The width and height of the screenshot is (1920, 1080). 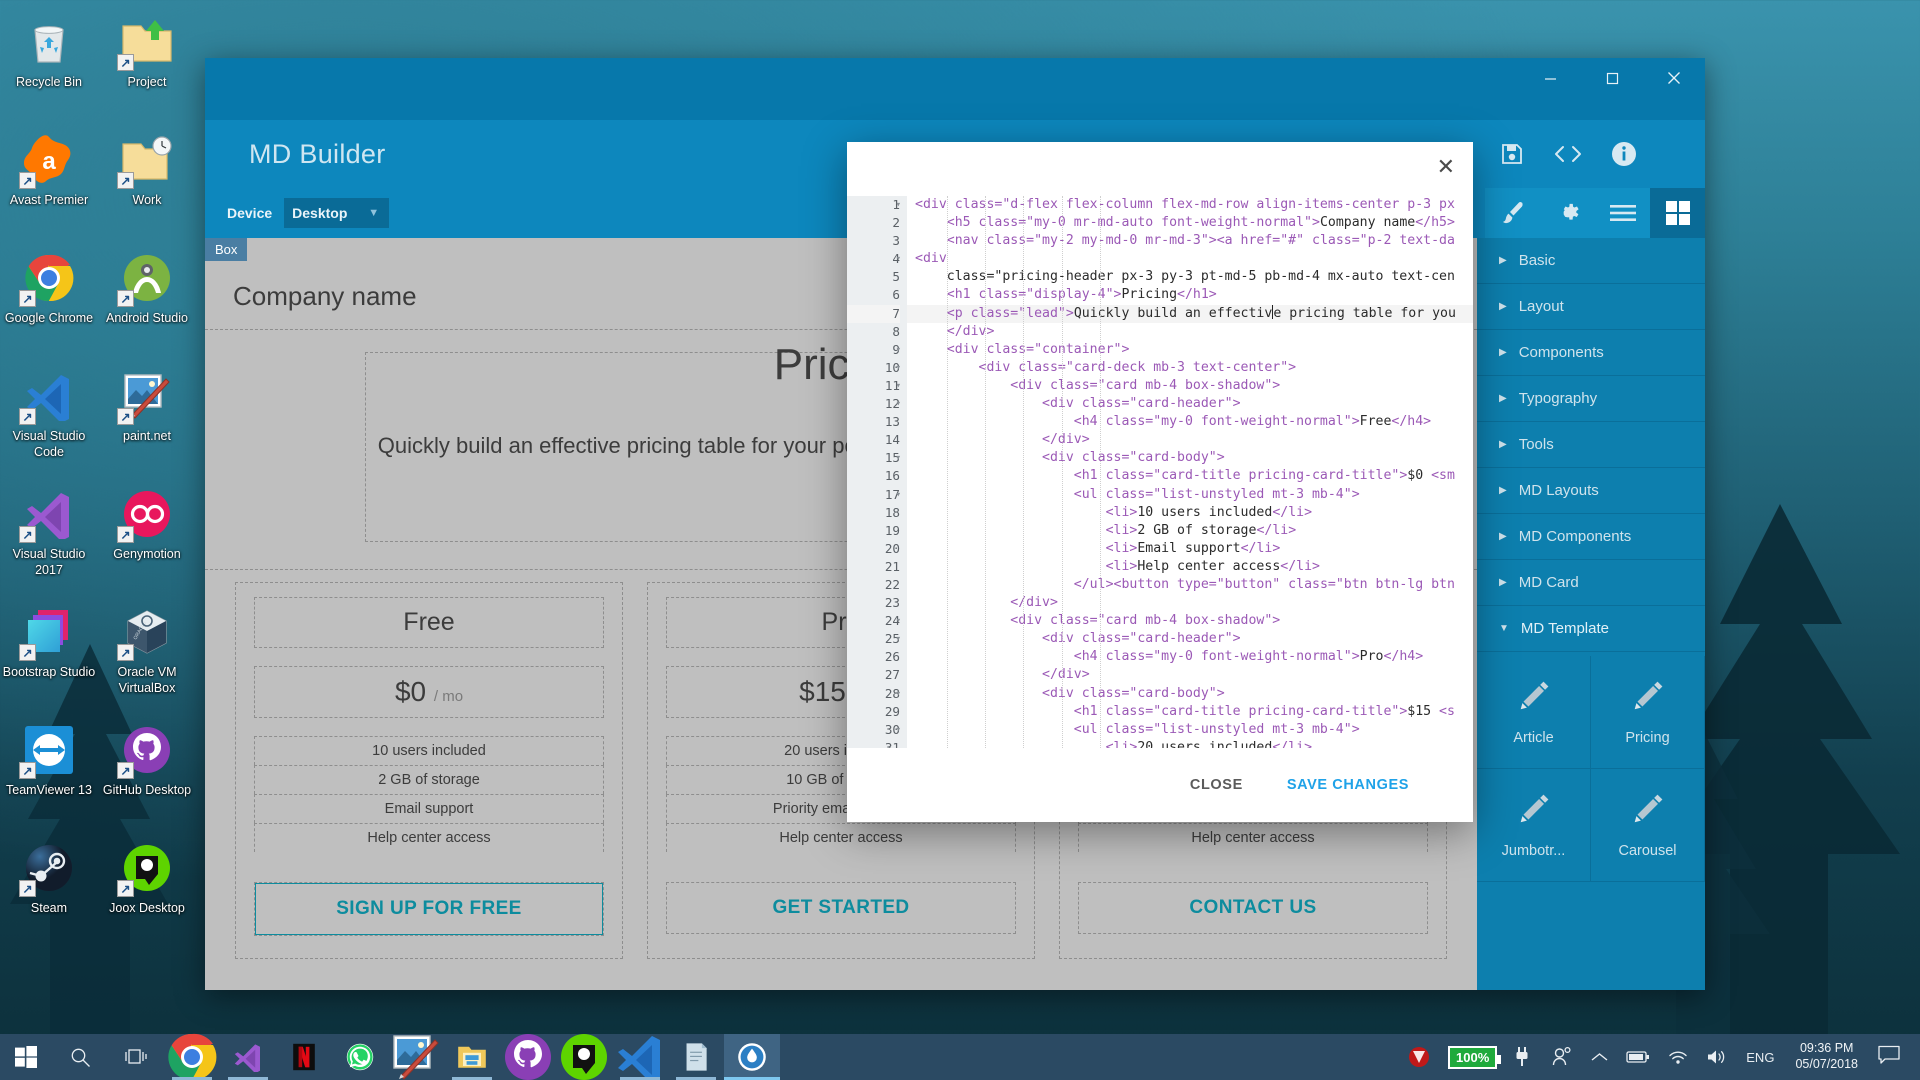 What do you see at coordinates (1522, 1057) in the screenshot?
I see `power-plug-icon` at bounding box center [1522, 1057].